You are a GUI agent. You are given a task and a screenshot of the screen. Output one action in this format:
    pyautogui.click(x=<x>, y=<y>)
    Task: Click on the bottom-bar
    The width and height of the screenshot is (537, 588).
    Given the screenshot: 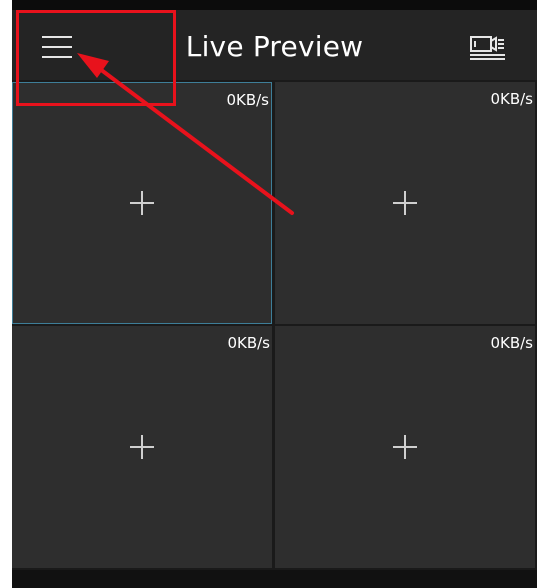 What is the action you would take?
    pyautogui.click(x=274, y=579)
    